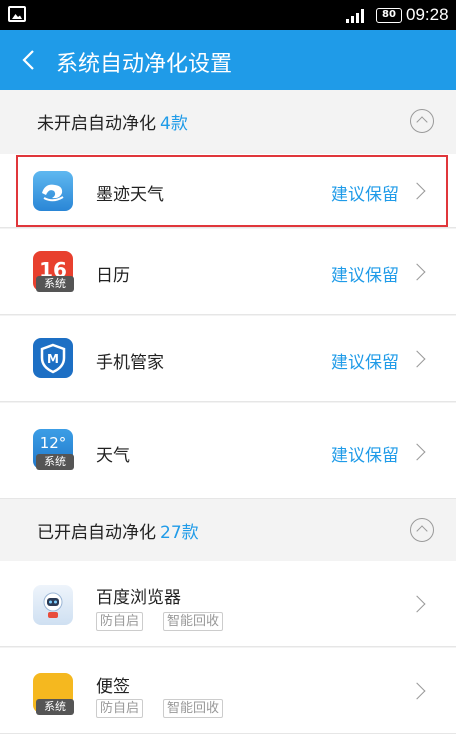  I want to click on page-title: 系统自动净化设置, so click(144, 64).